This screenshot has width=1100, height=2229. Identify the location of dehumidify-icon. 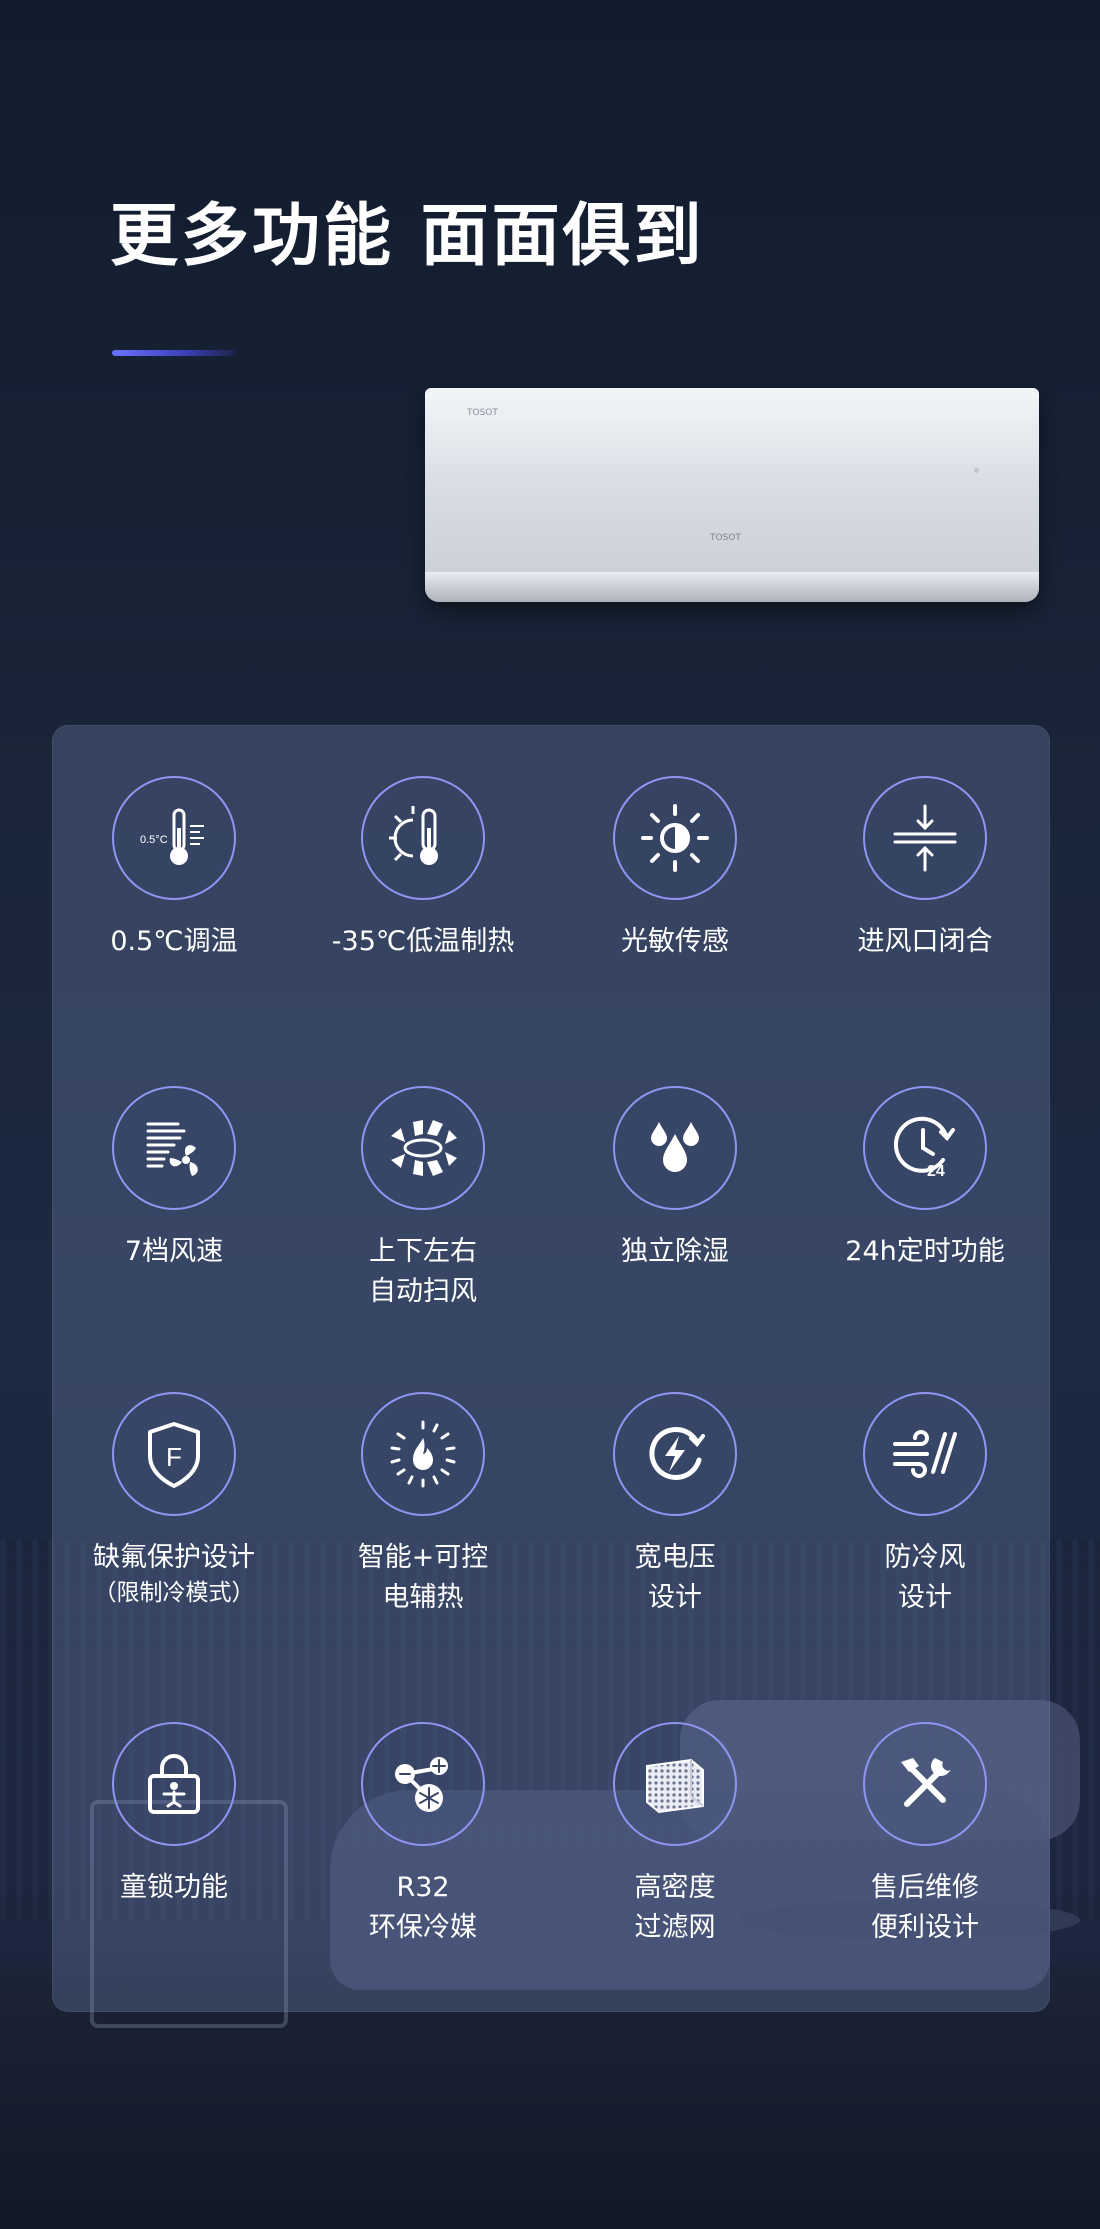
(675, 1147).